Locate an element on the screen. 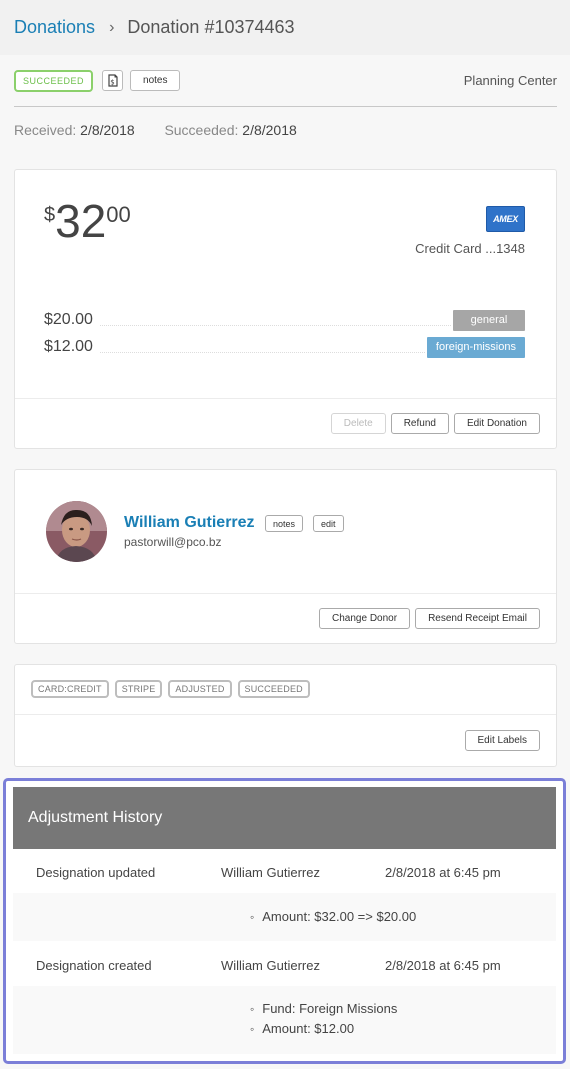 This screenshot has width=570, height=1069. edit-labels-button: Edit Labels is located at coordinates (502, 740).